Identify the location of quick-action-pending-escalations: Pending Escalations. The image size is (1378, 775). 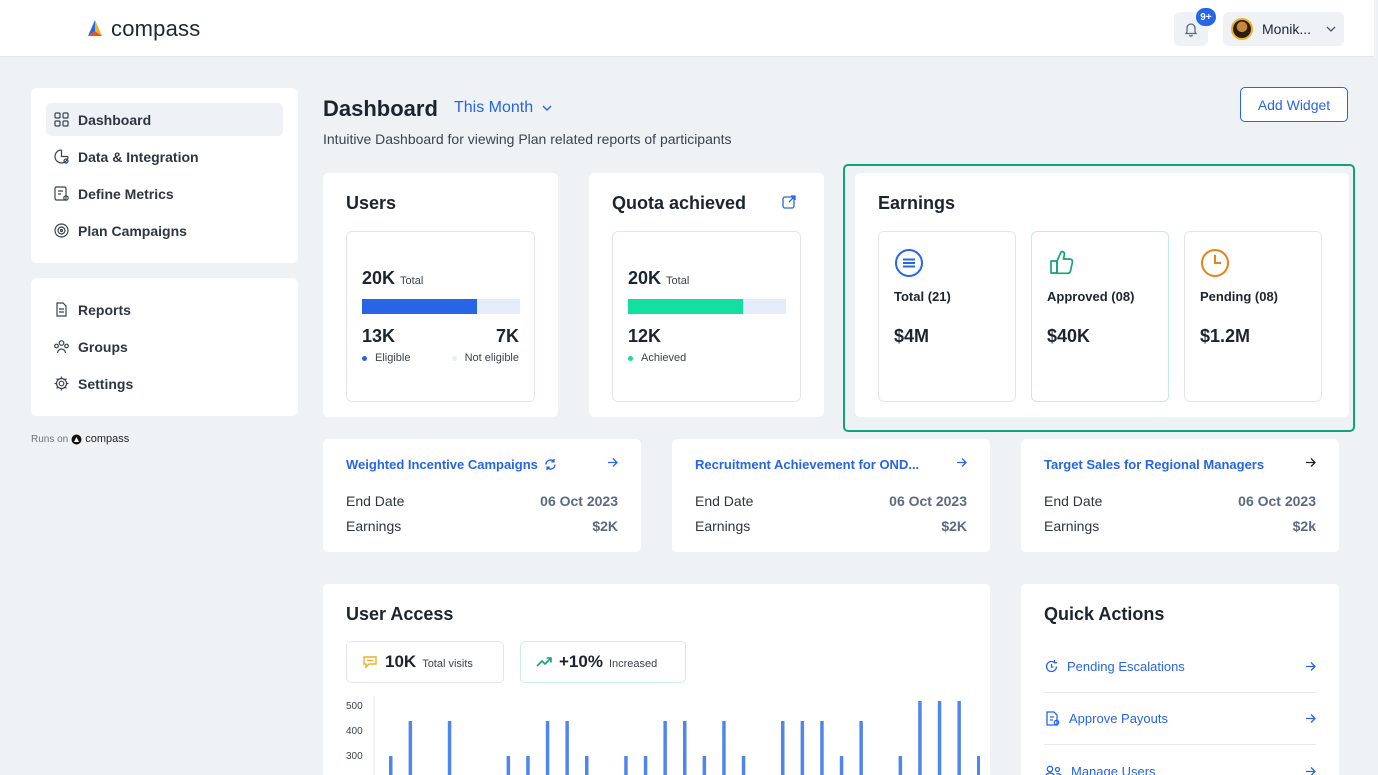
(1180, 667).